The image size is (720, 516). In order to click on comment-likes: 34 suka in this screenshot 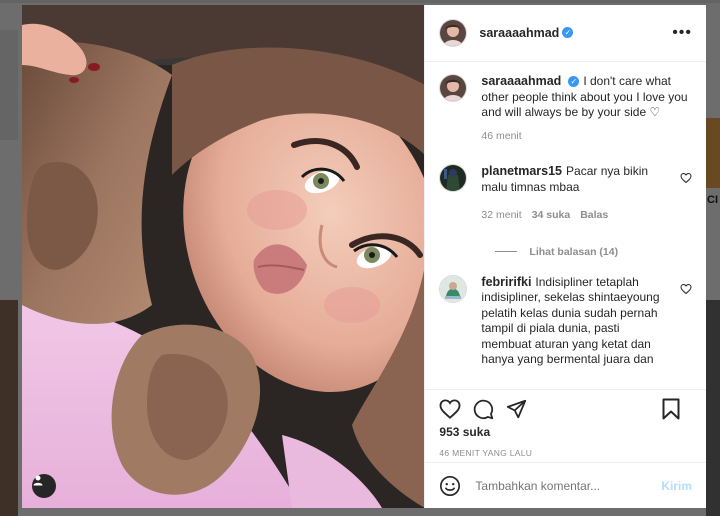, I will do `click(551, 216)`.